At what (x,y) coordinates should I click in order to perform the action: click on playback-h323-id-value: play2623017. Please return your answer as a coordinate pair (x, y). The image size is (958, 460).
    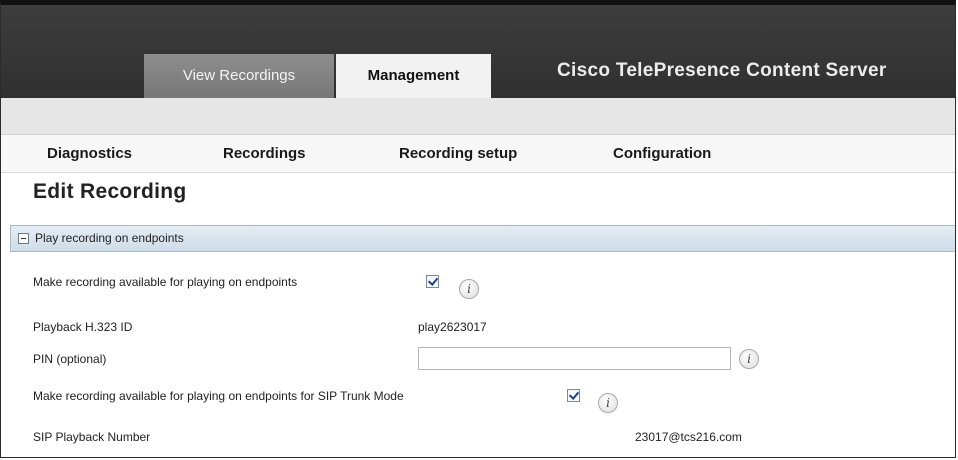
    Looking at the image, I should click on (452, 327).